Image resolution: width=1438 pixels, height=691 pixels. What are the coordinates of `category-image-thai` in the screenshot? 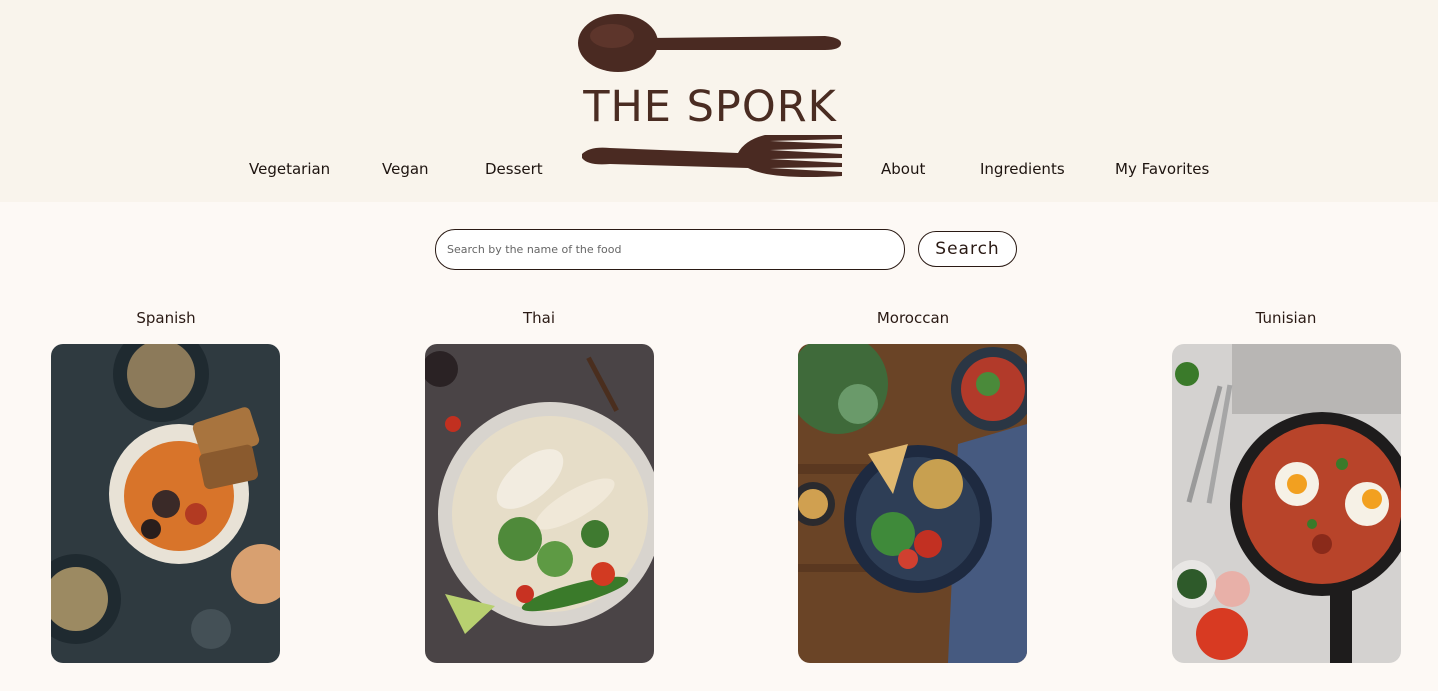 It's located at (539, 503).